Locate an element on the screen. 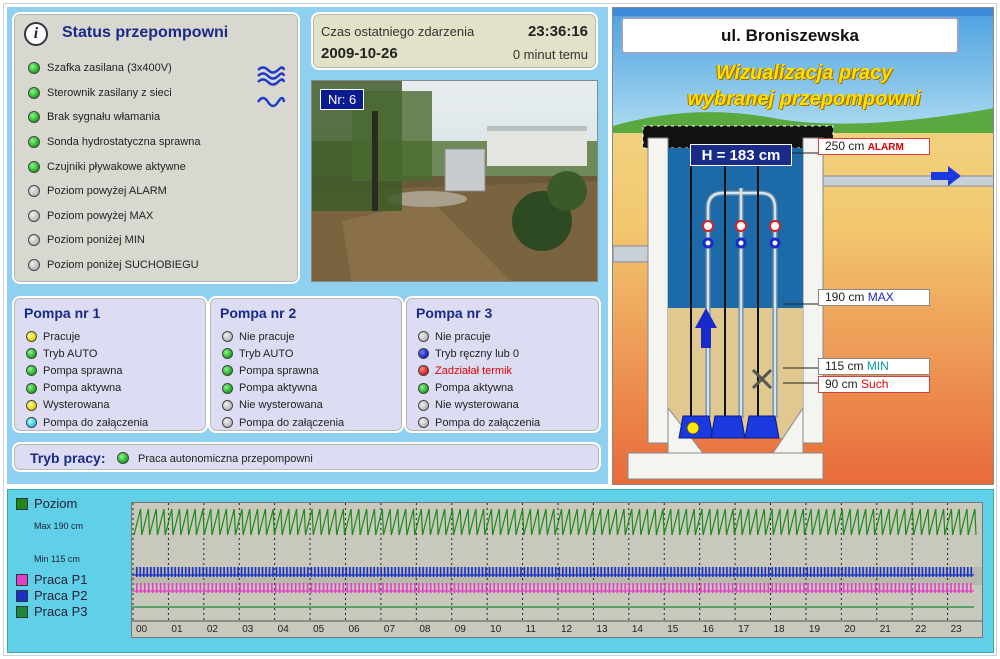 The image size is (1000, 659). level-max: 190 cm MAX is located at coordinates (874, 297).